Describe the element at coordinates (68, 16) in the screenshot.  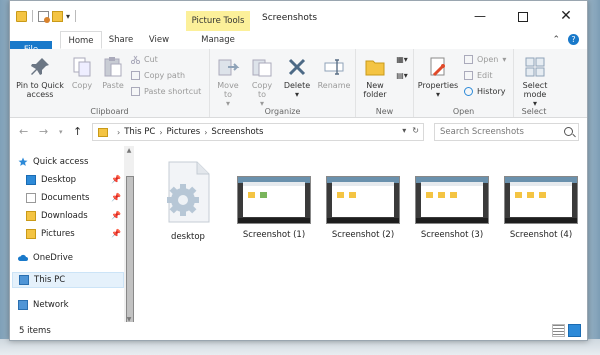
I see `customize-toolbar-dropdown-icon: ▾` at that location.